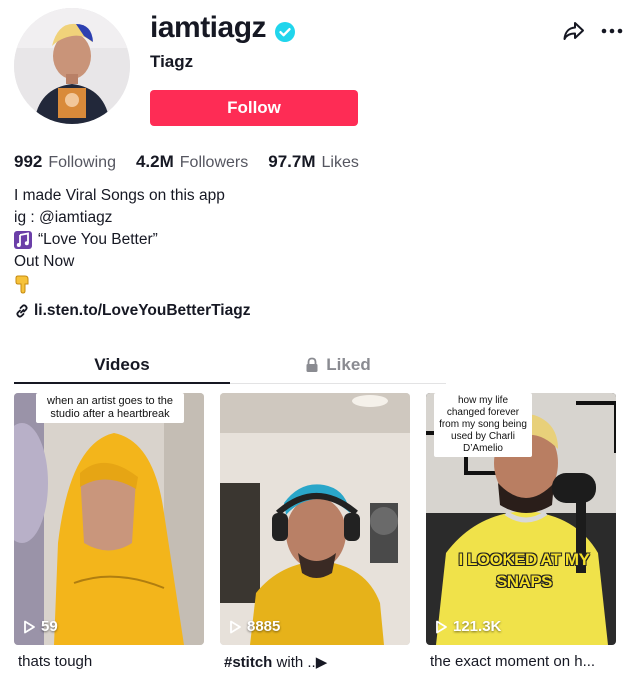 The width and height of the screenshot is (623, 675). I want to click on likes-stat: 97.7M Likes, so click(313, 162).